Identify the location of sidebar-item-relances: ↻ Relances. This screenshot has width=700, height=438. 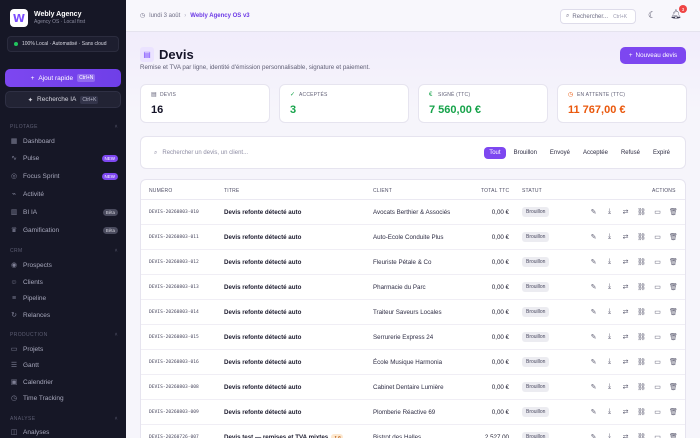
(64, 315).